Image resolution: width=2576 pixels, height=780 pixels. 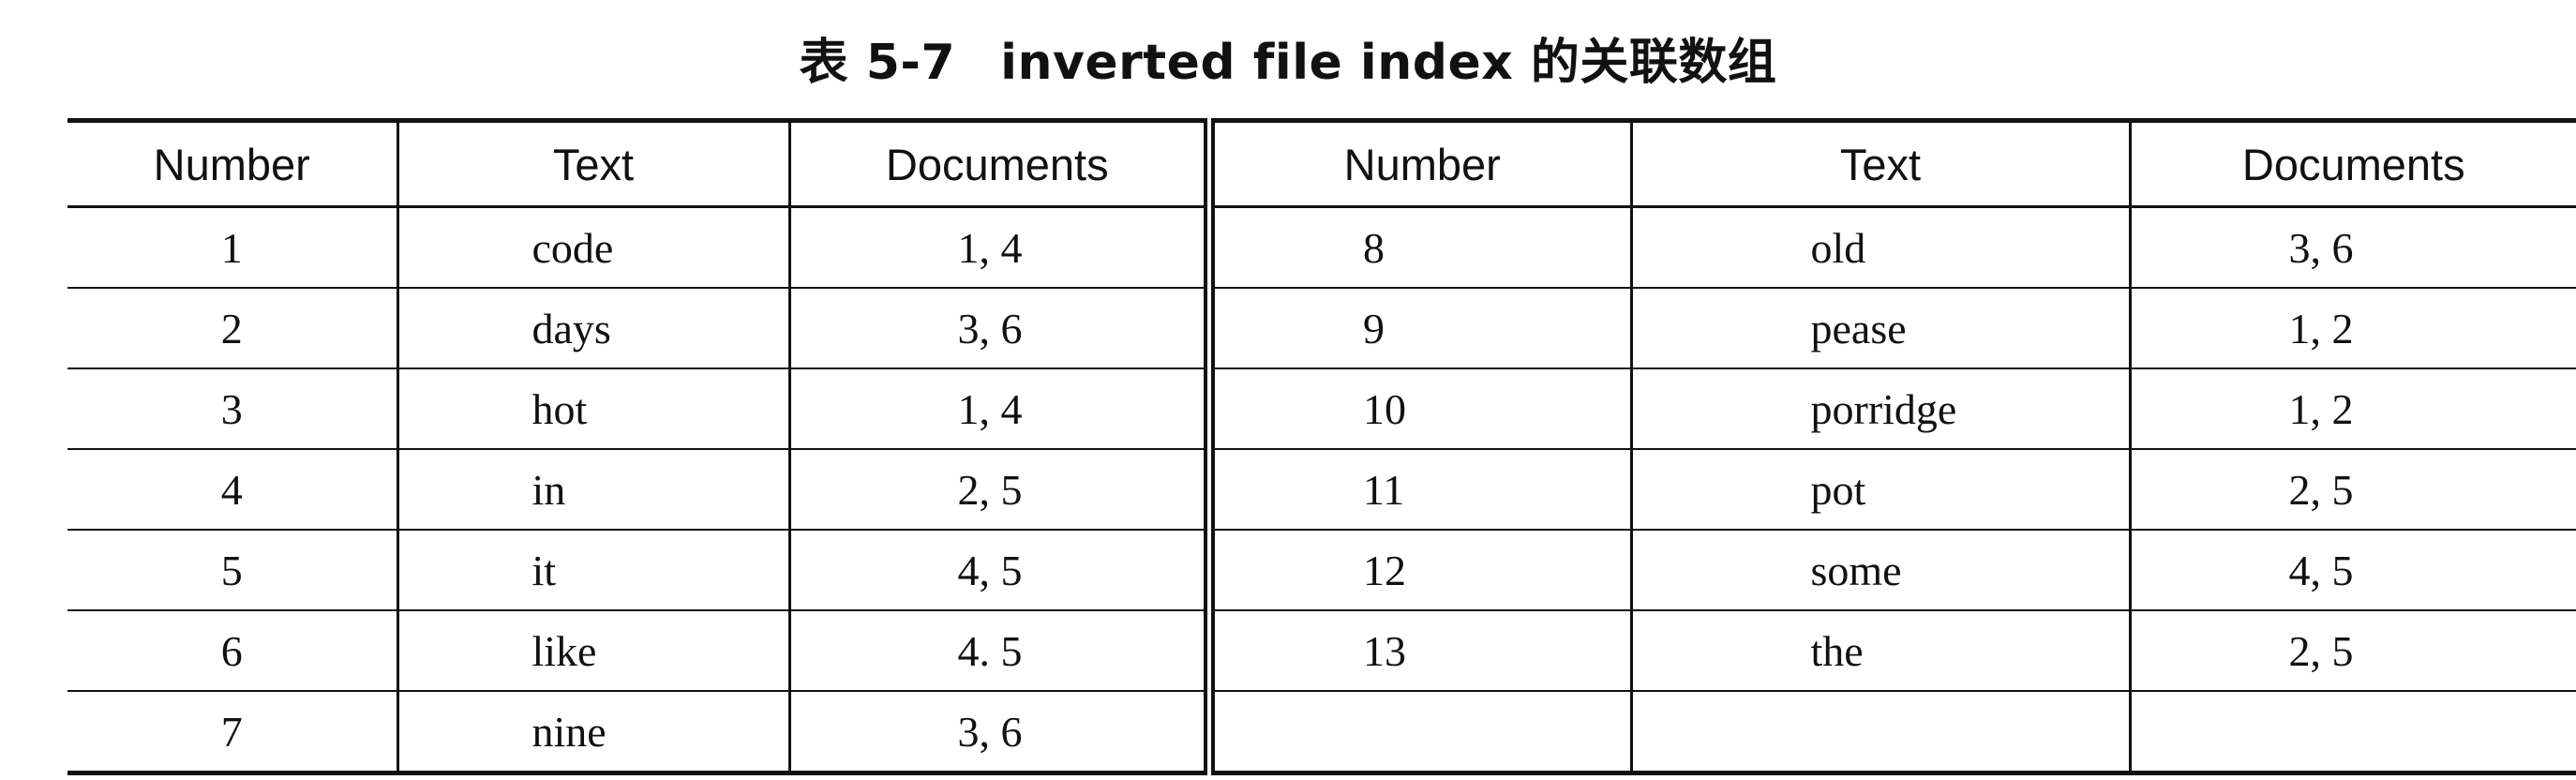 I want to click on cell-text: in, so click(x=592, y=490).